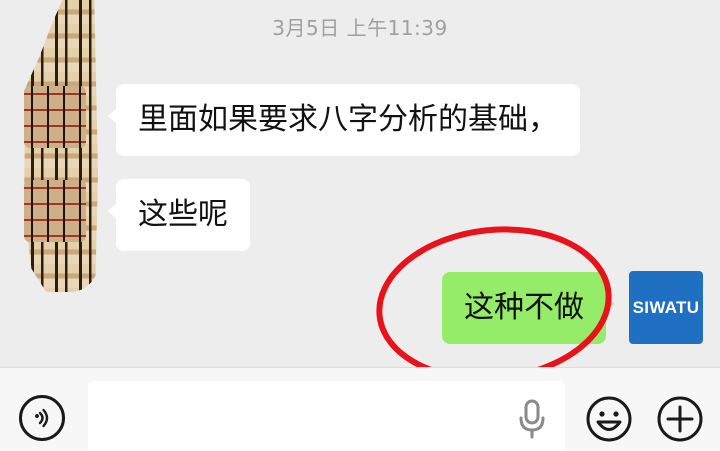 This screenshot has height=451, width=720. Describe the element at coordinates (680, 419) in the screenshot. I see `plus-icon` at that location.